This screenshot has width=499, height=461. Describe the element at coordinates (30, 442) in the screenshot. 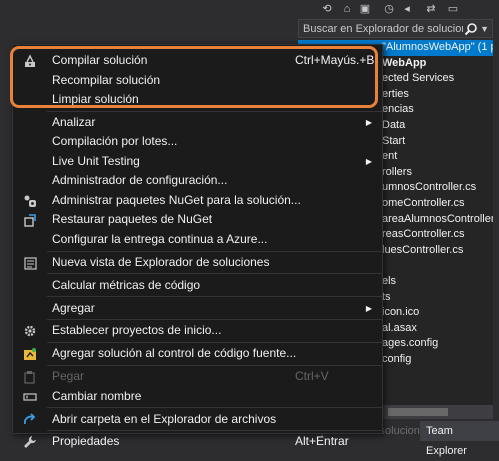

I see `wrench-icon` at that location.